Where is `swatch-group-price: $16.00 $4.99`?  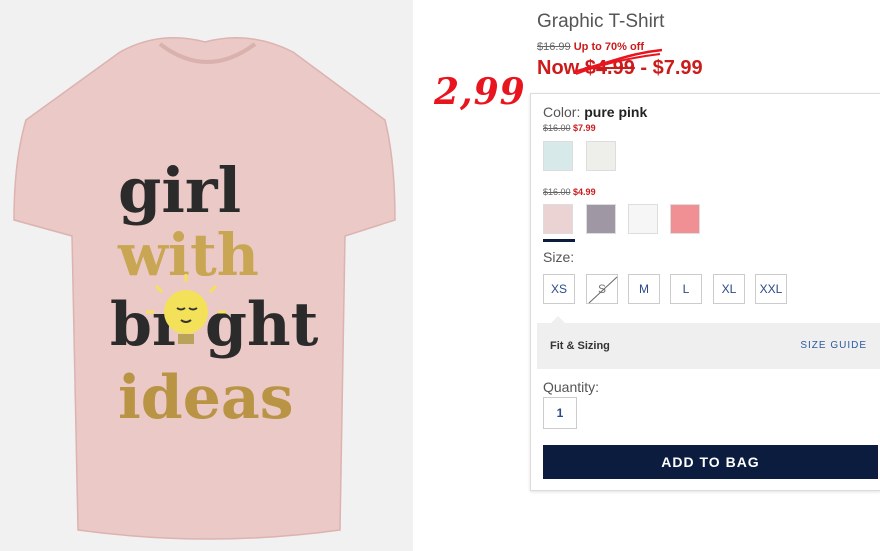 swatch-group-price: $16.00 $4.99 is located at coordinates (569, 192).